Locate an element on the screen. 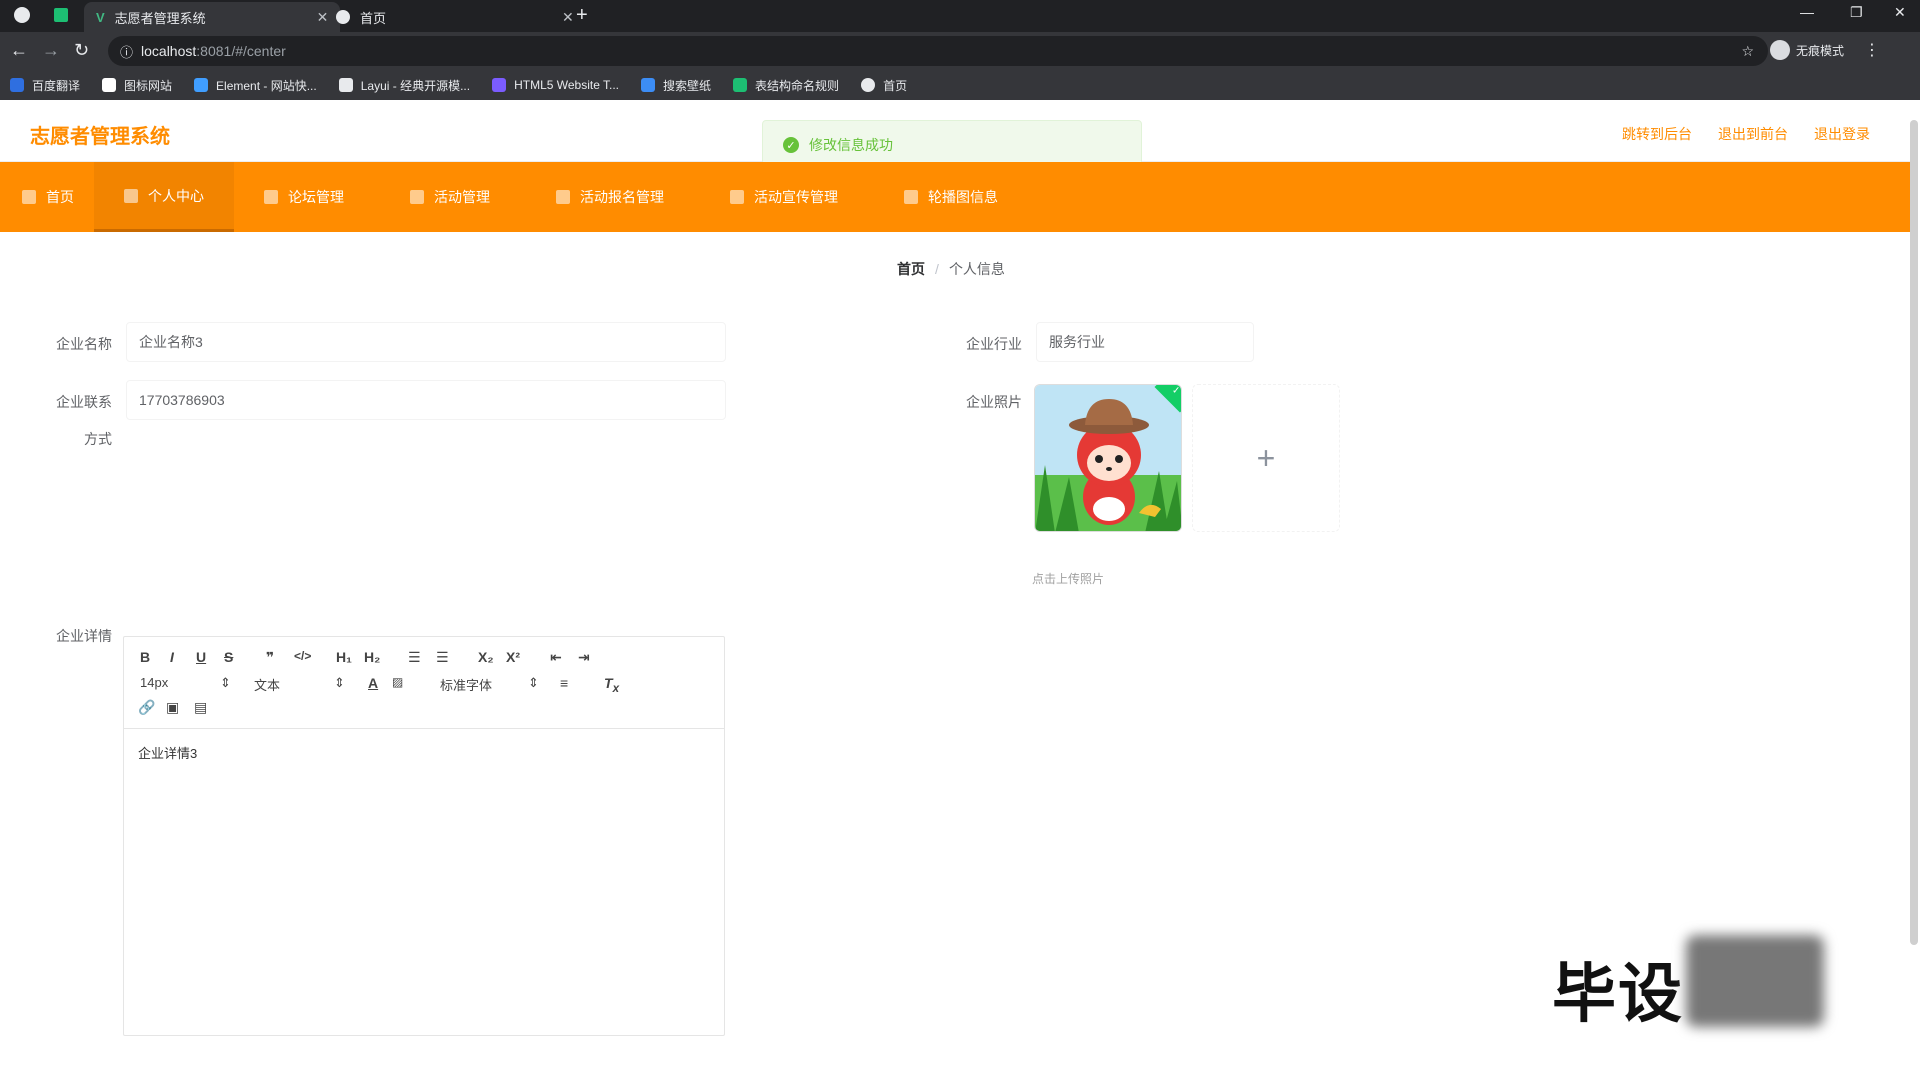  page-scrollbar is located at coordinates (1914, 532).